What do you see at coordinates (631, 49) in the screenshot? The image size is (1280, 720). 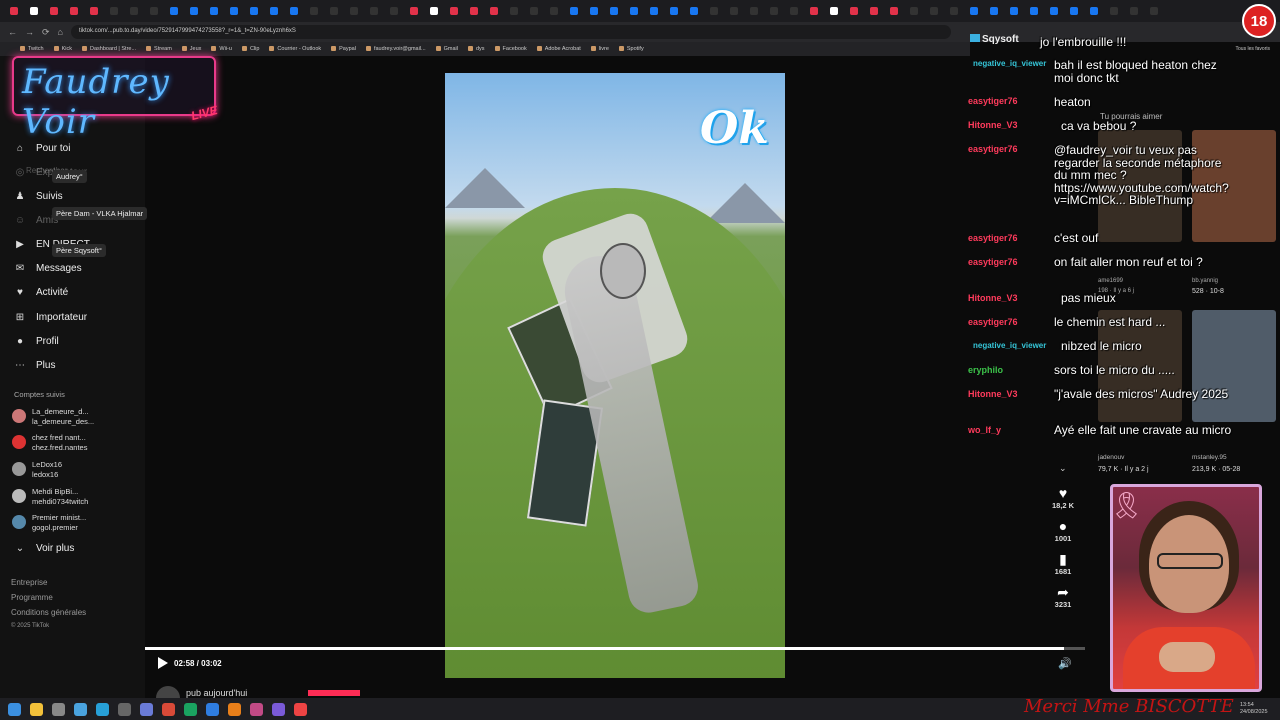 I see `bookmark-item: Spotify` at bounding box center [631, 49].